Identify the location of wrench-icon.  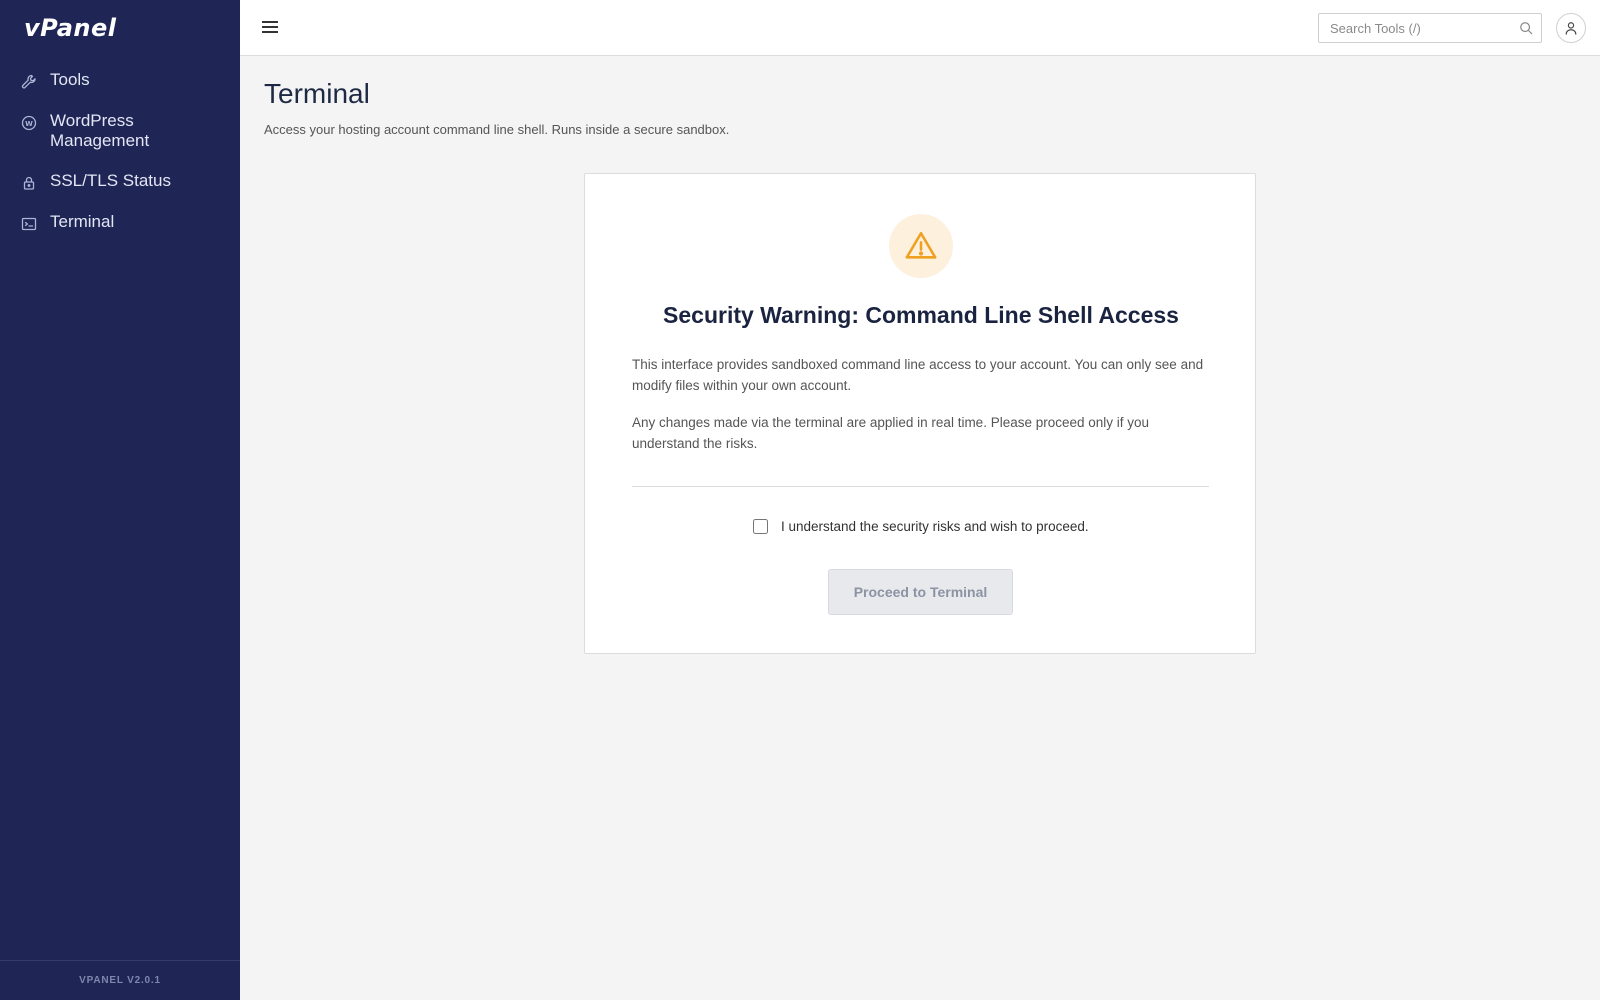
(29, 82).